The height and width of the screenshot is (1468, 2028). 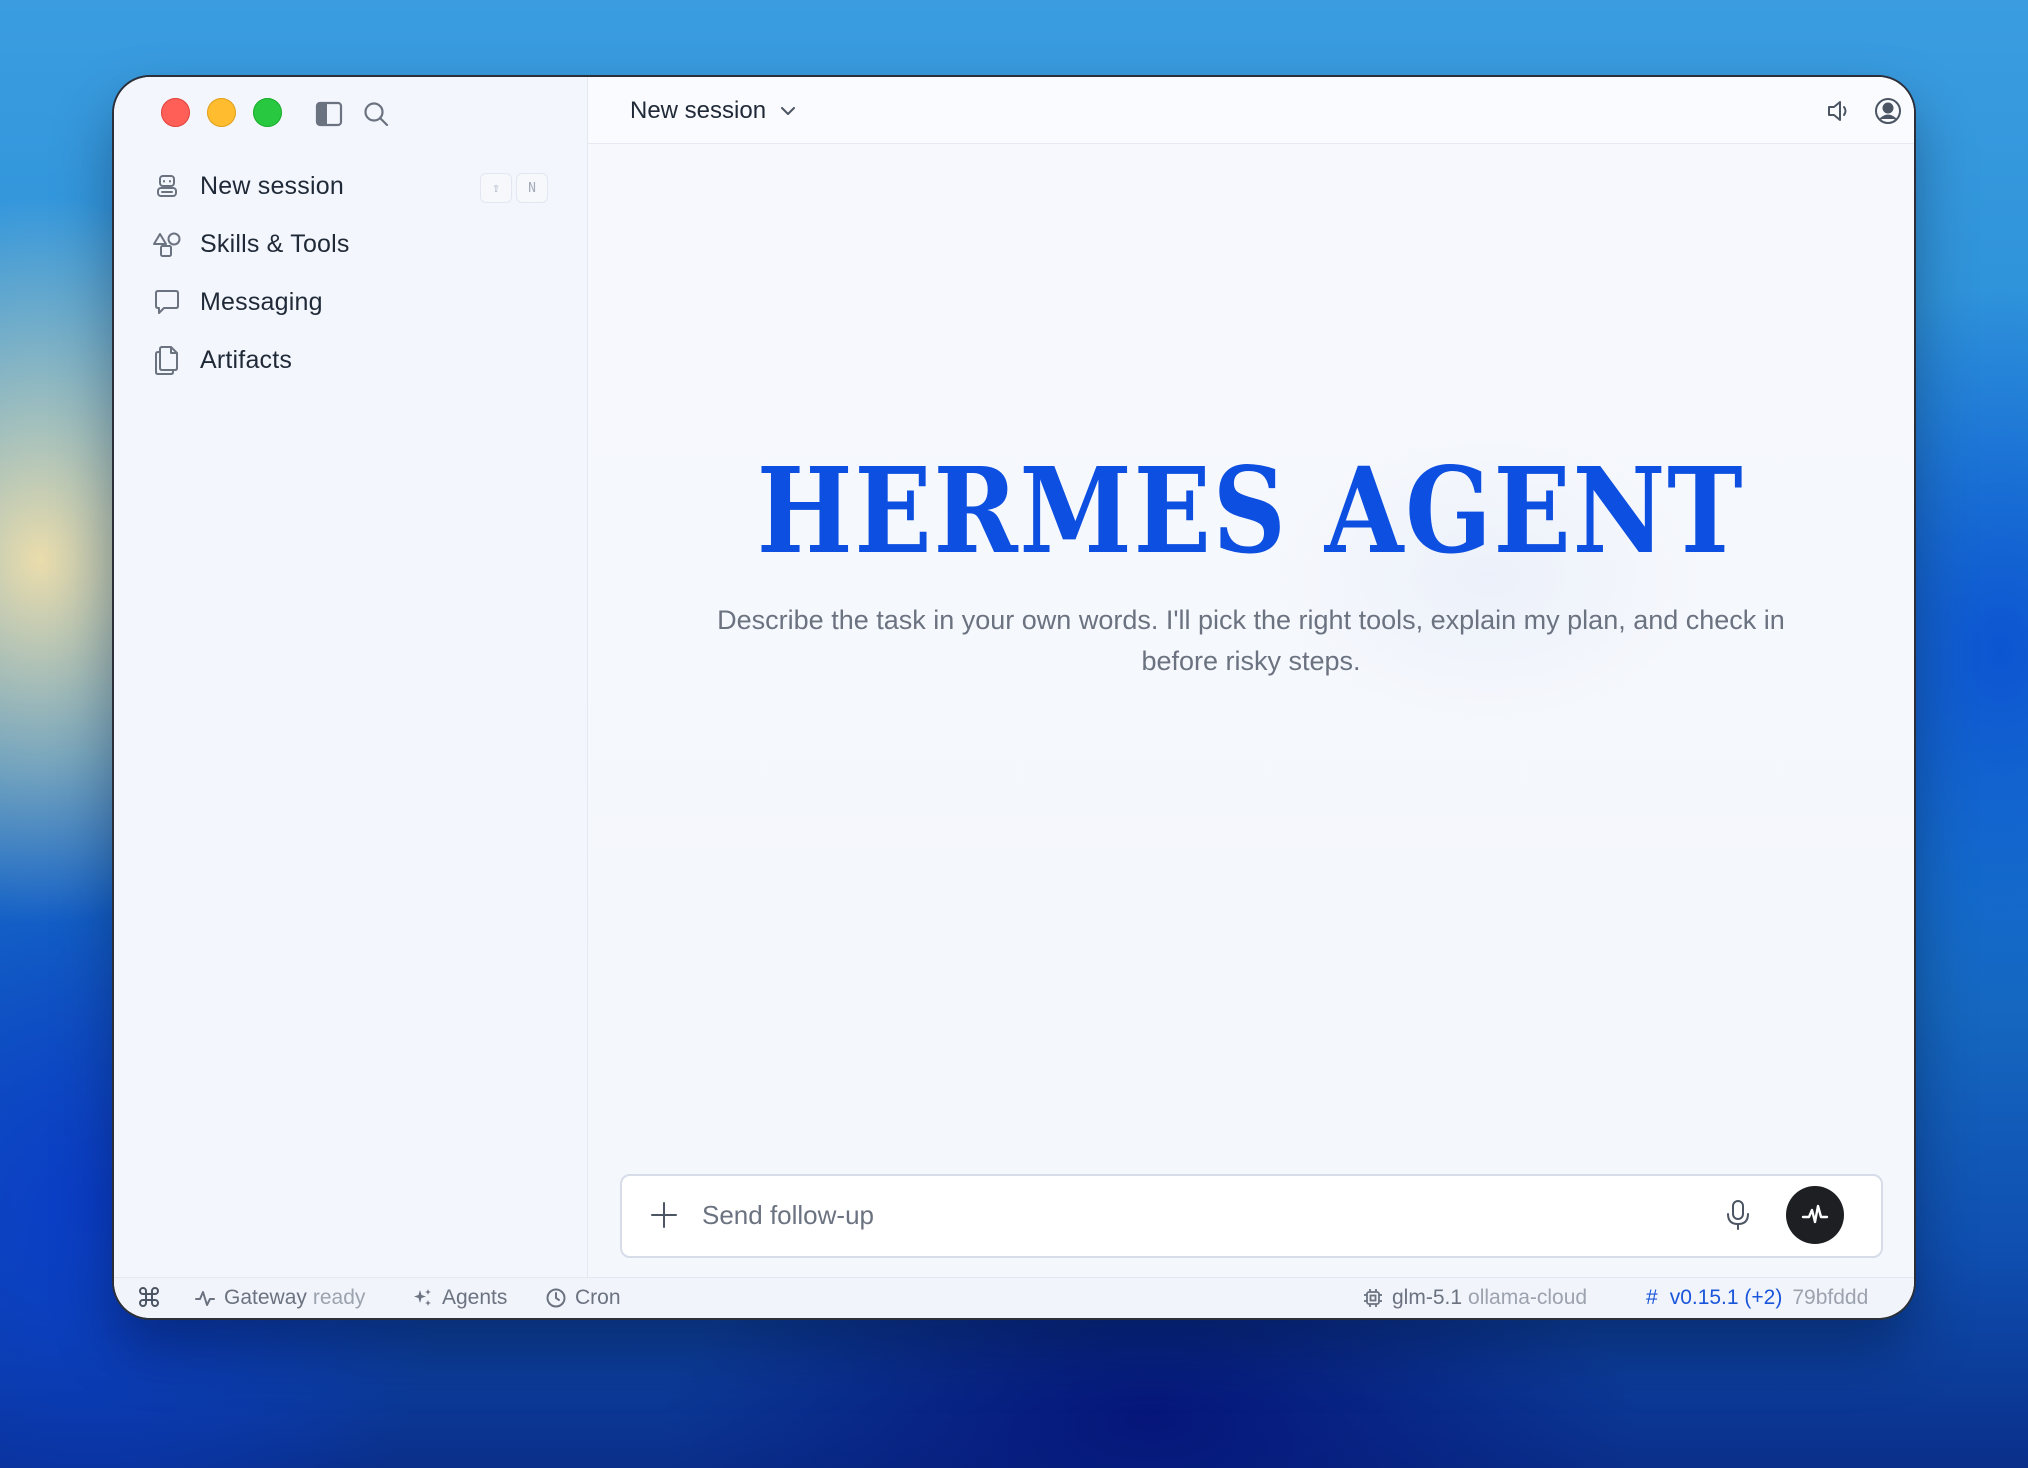 What do you see at coordinates (475, 1297) in the screenshot?
I see `agents-label: Agents` at bounding box center [475, 1297].